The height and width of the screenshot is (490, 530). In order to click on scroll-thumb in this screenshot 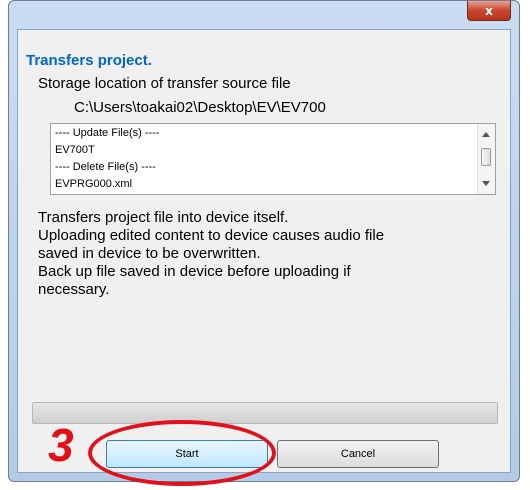, I will do `click(486, 157)`.